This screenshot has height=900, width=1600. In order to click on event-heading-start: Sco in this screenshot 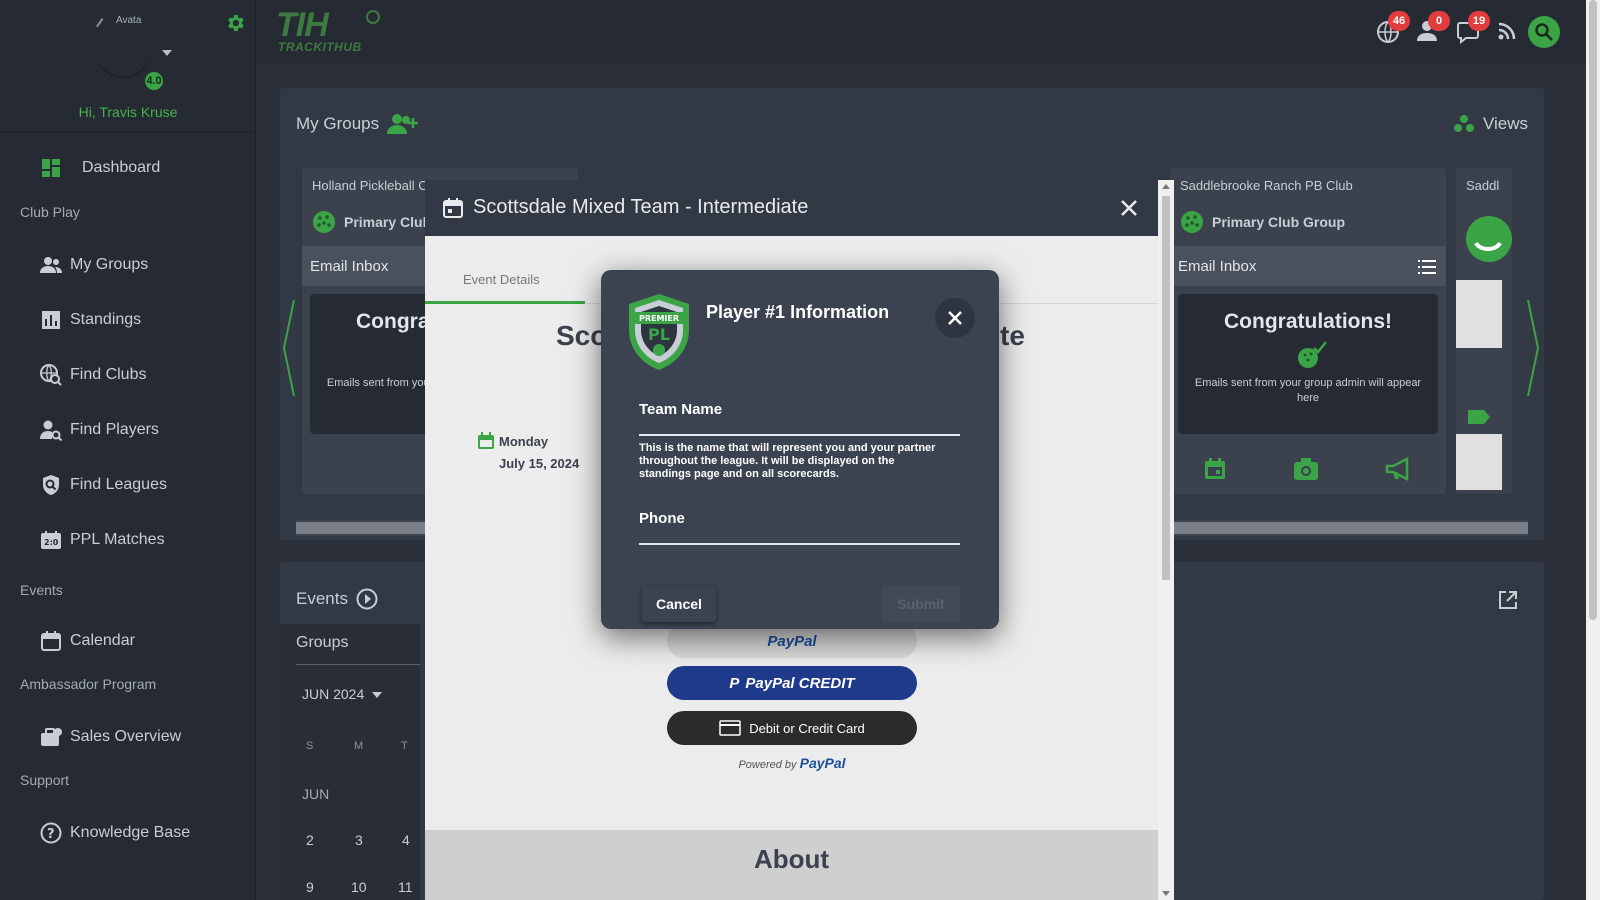, I will do `click(582, 335)`.